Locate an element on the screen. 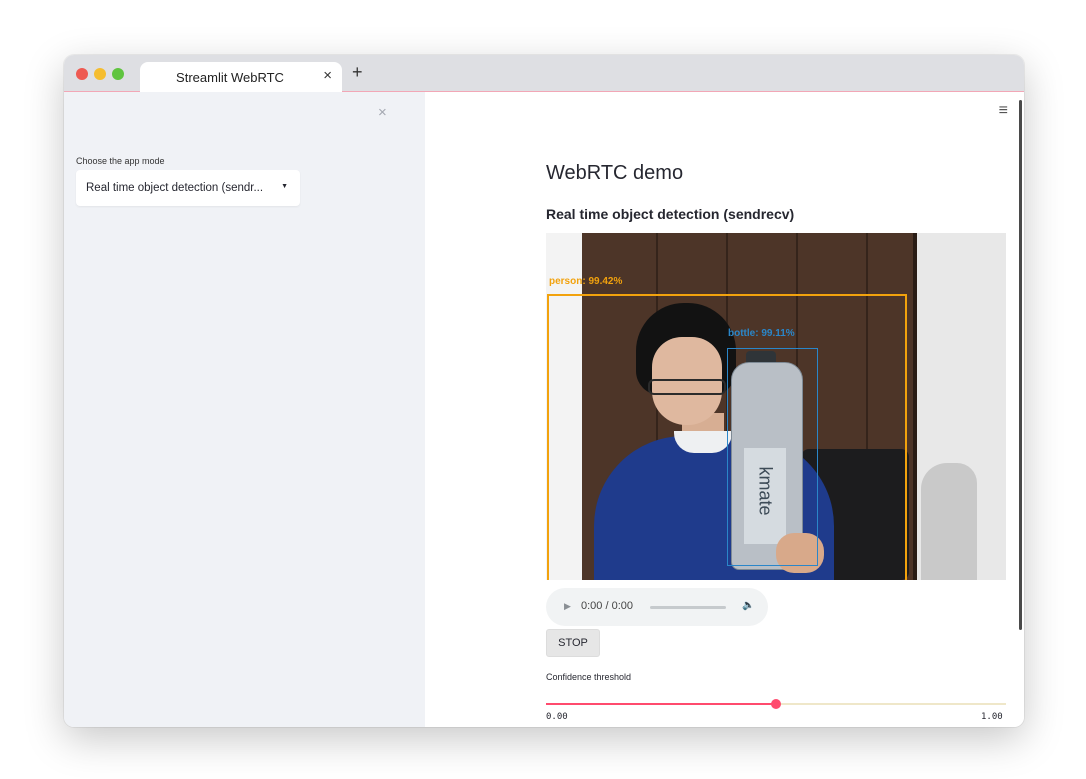  video-wall-shadow is located at coordinates (949, 521).